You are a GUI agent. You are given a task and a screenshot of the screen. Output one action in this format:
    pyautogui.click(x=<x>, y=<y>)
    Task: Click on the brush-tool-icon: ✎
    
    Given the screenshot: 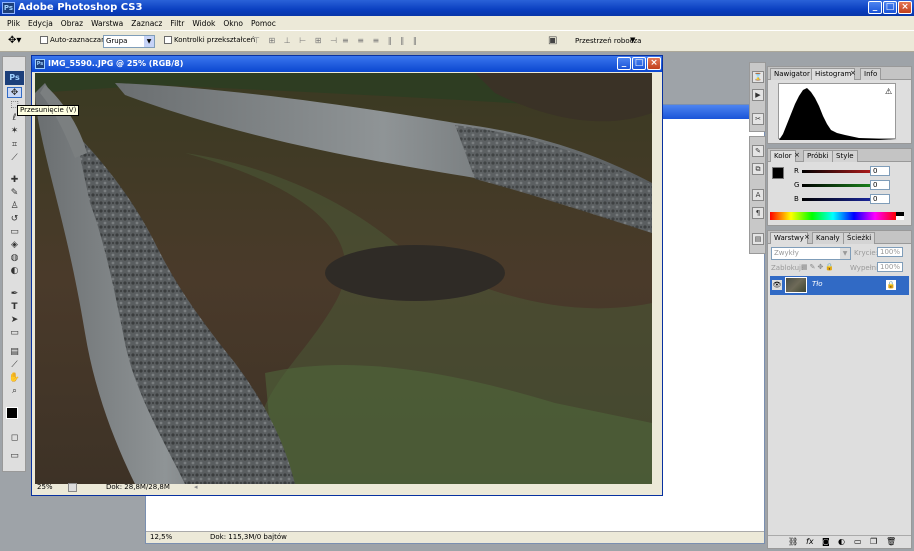 What is the action you would take?
    pyautogui.click(x=14, y=193)
    